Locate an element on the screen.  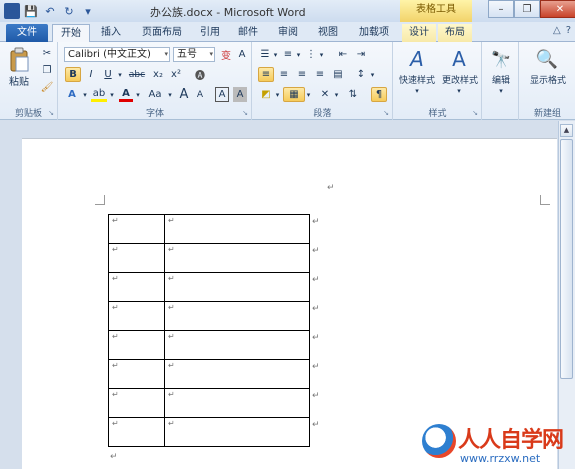
font-launcher-icon: ↘ is located at coordinates (245, 113).